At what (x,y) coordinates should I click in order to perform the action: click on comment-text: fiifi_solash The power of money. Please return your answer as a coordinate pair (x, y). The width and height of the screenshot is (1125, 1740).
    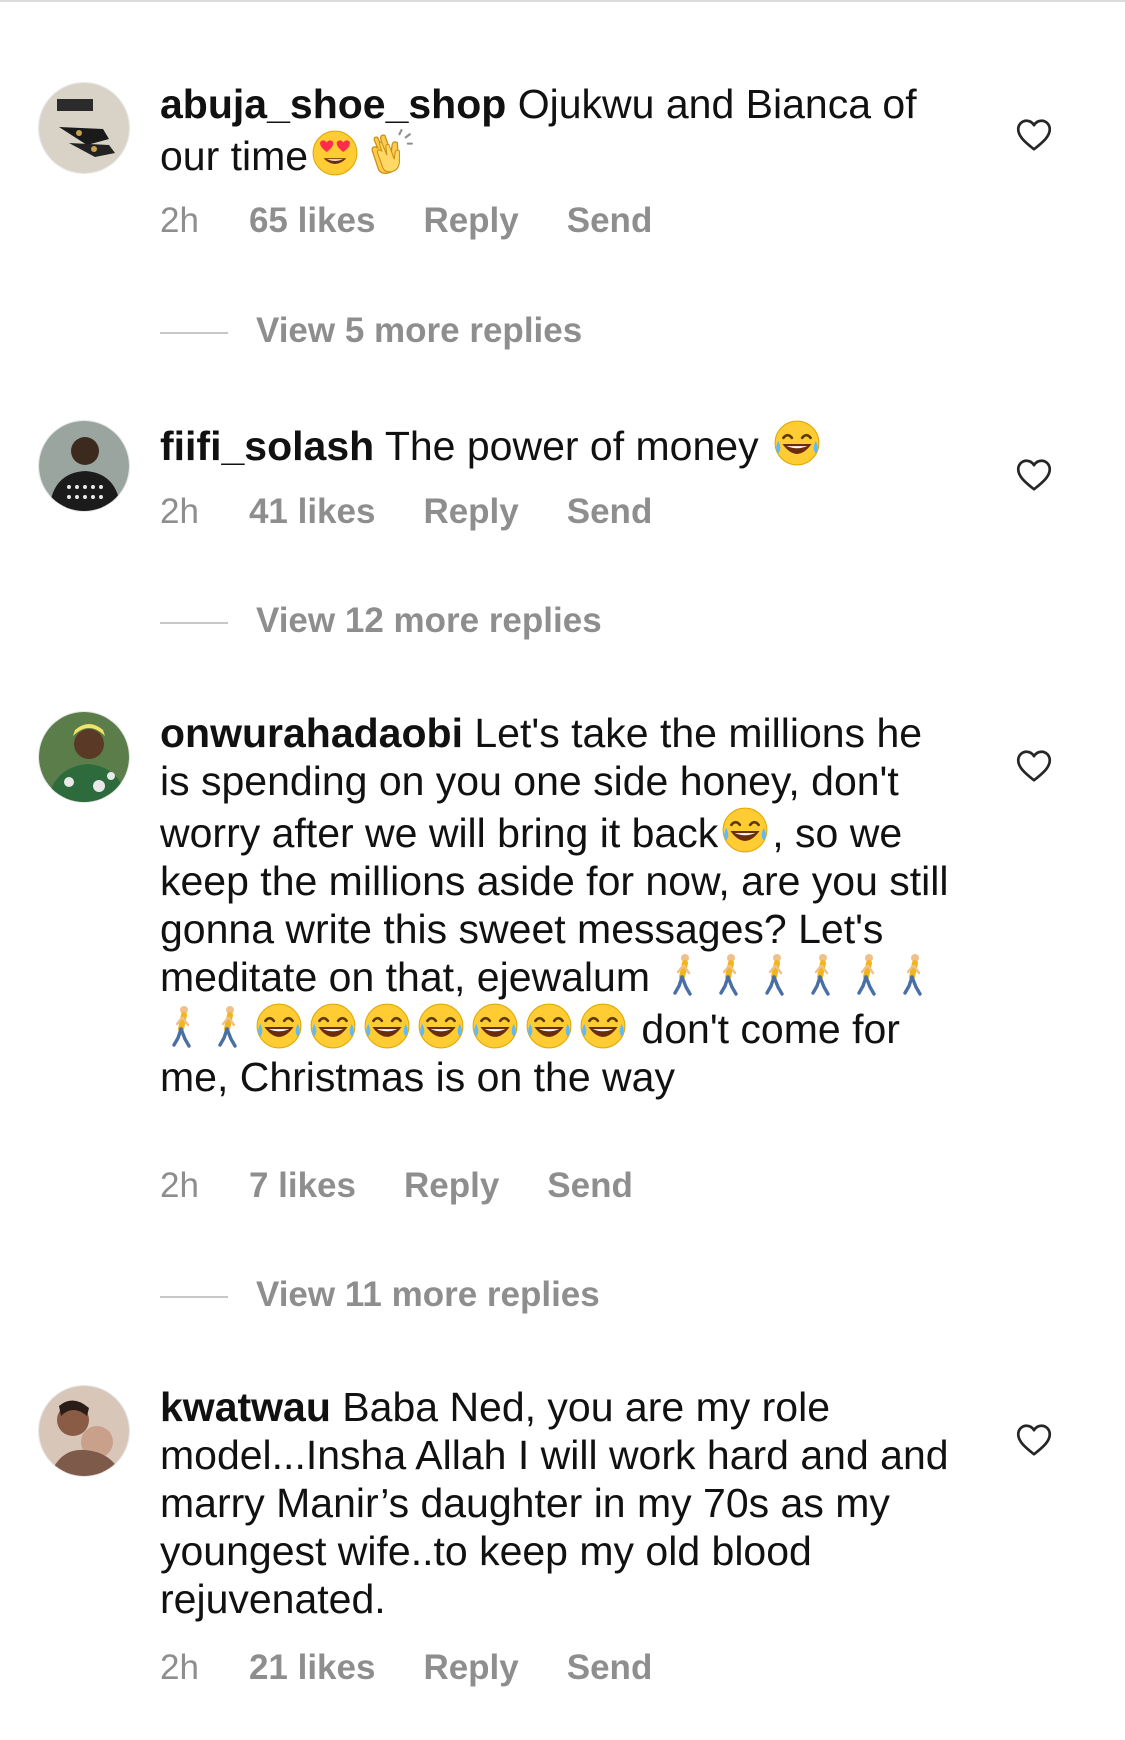
    Looking at the image, I should click on (560, 444).